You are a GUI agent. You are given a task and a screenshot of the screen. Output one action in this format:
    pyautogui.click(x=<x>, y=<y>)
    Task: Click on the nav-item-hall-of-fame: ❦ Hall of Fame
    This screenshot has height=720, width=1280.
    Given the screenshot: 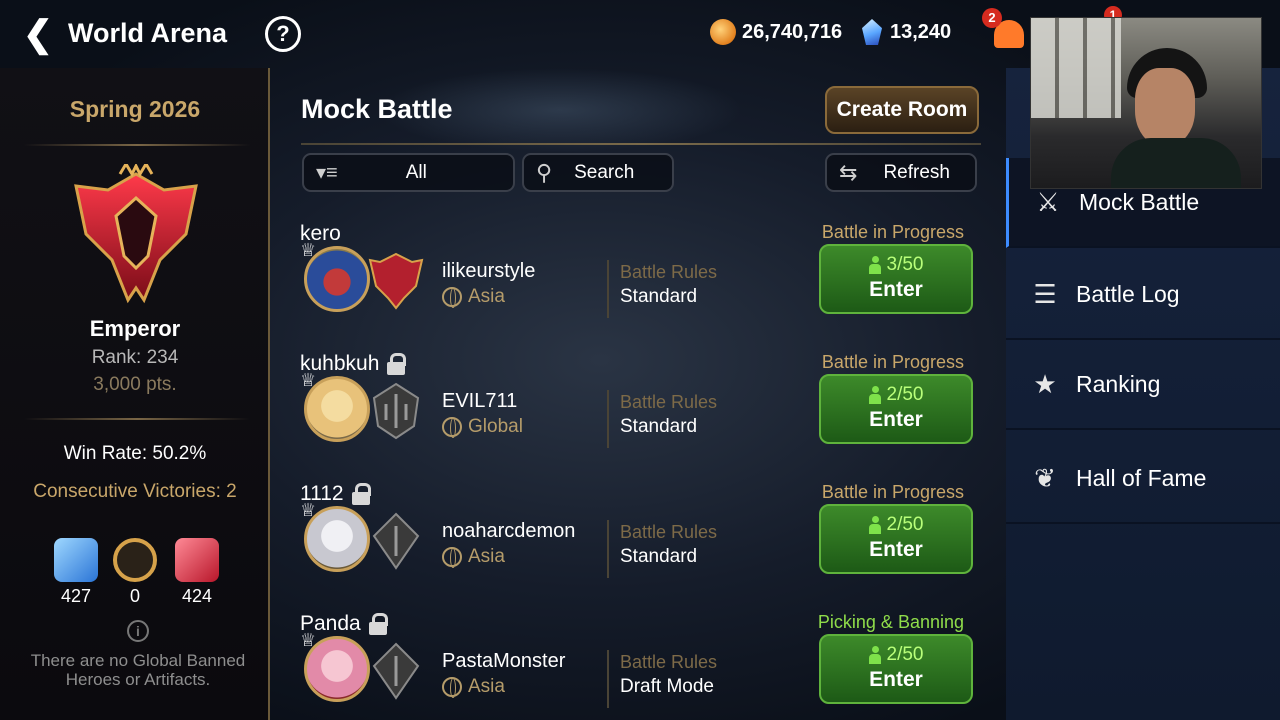 What is the action you would take?
    pyautogui.click(x=1143, y=479)
    